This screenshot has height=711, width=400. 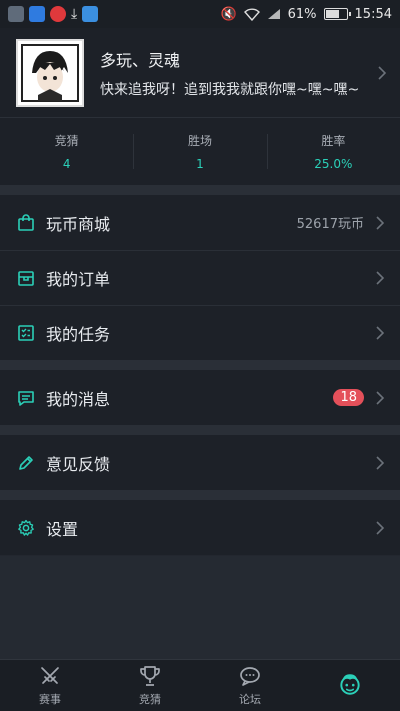 I want to click on signal-icon, so click(x=273, y=14).